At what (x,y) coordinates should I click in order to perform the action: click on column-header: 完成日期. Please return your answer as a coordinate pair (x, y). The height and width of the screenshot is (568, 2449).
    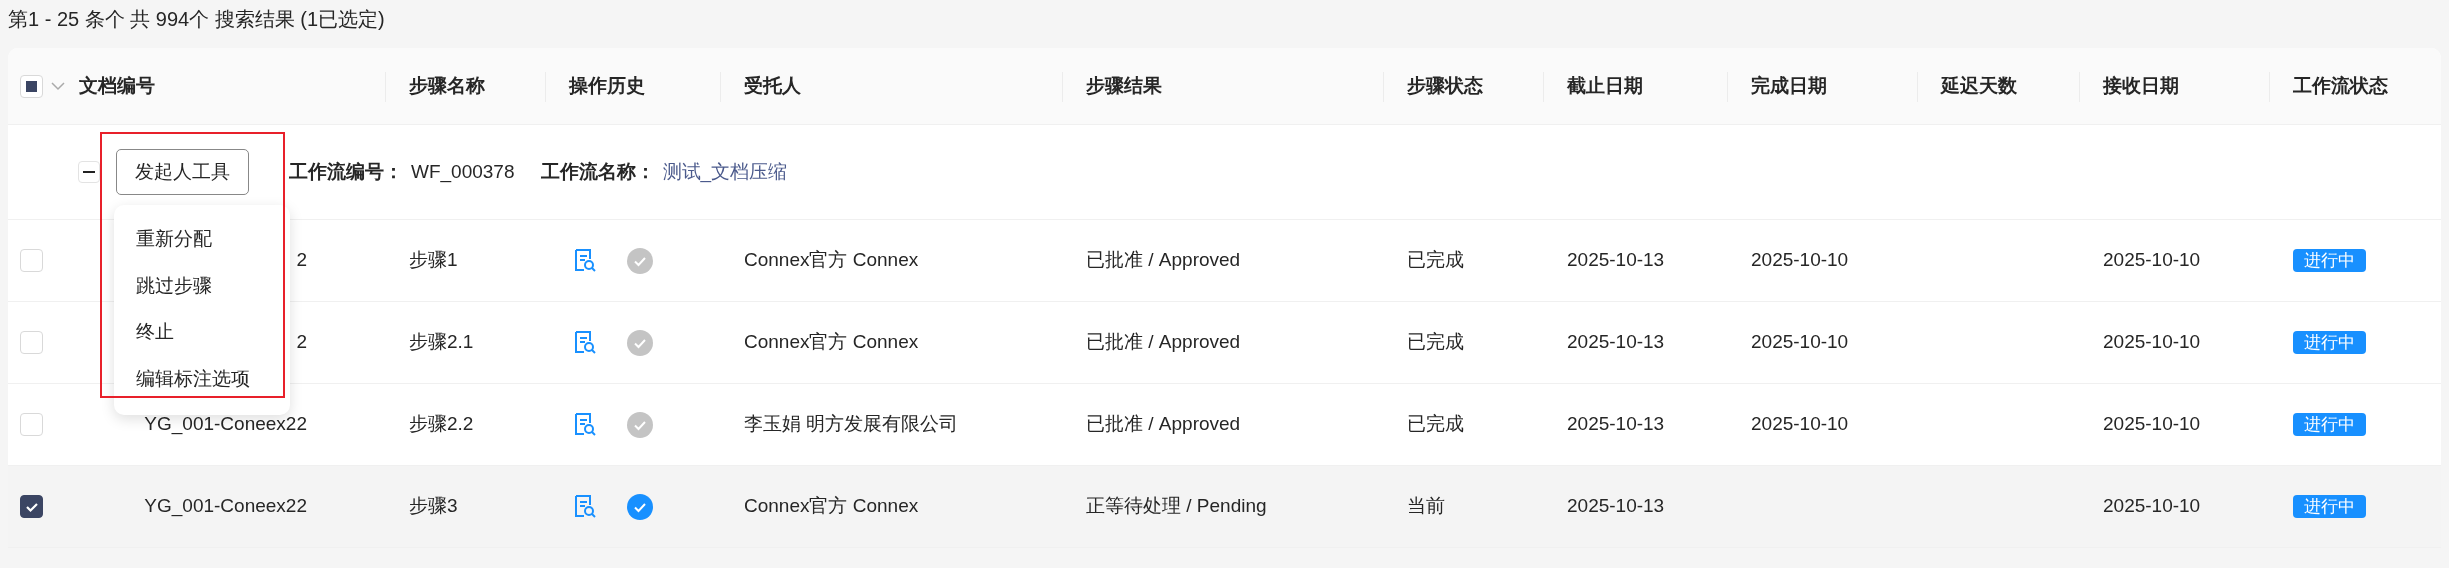
    Looking at the image, I should click on (1789, 85).